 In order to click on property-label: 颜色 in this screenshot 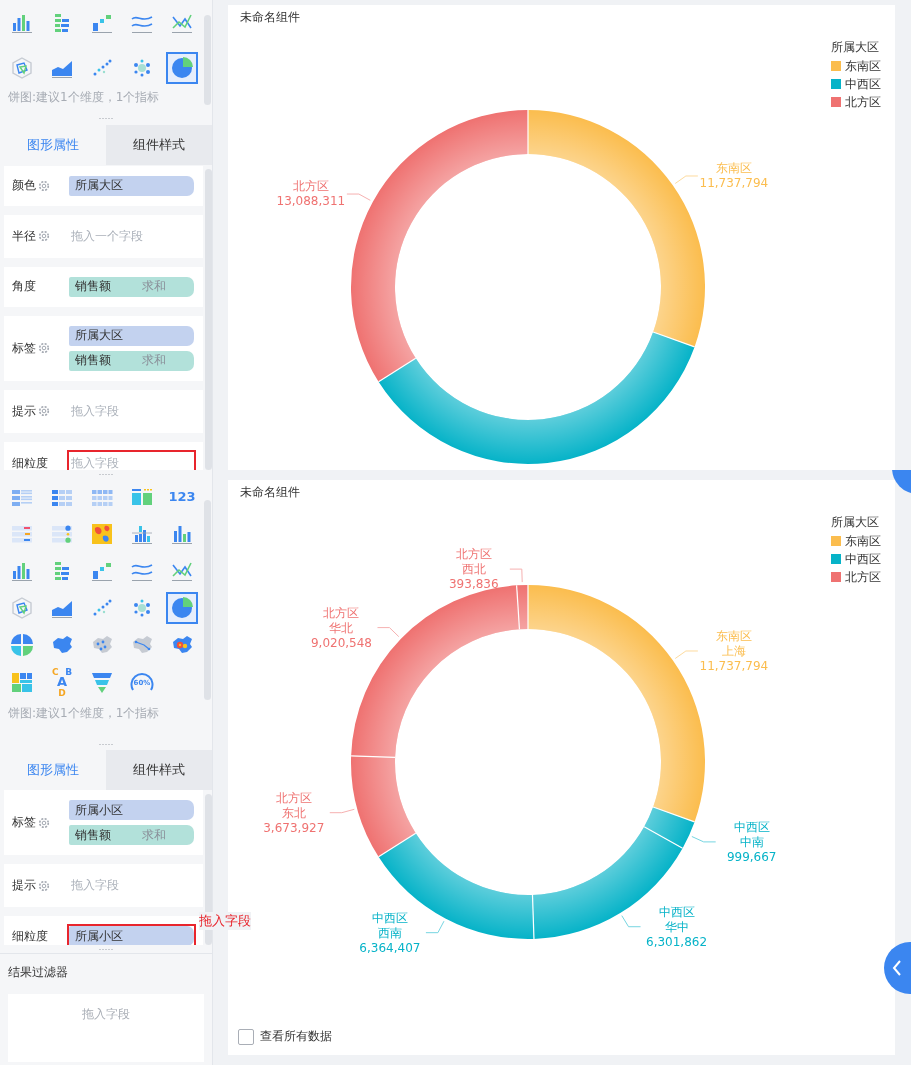, I will do `click(23, 186)`.